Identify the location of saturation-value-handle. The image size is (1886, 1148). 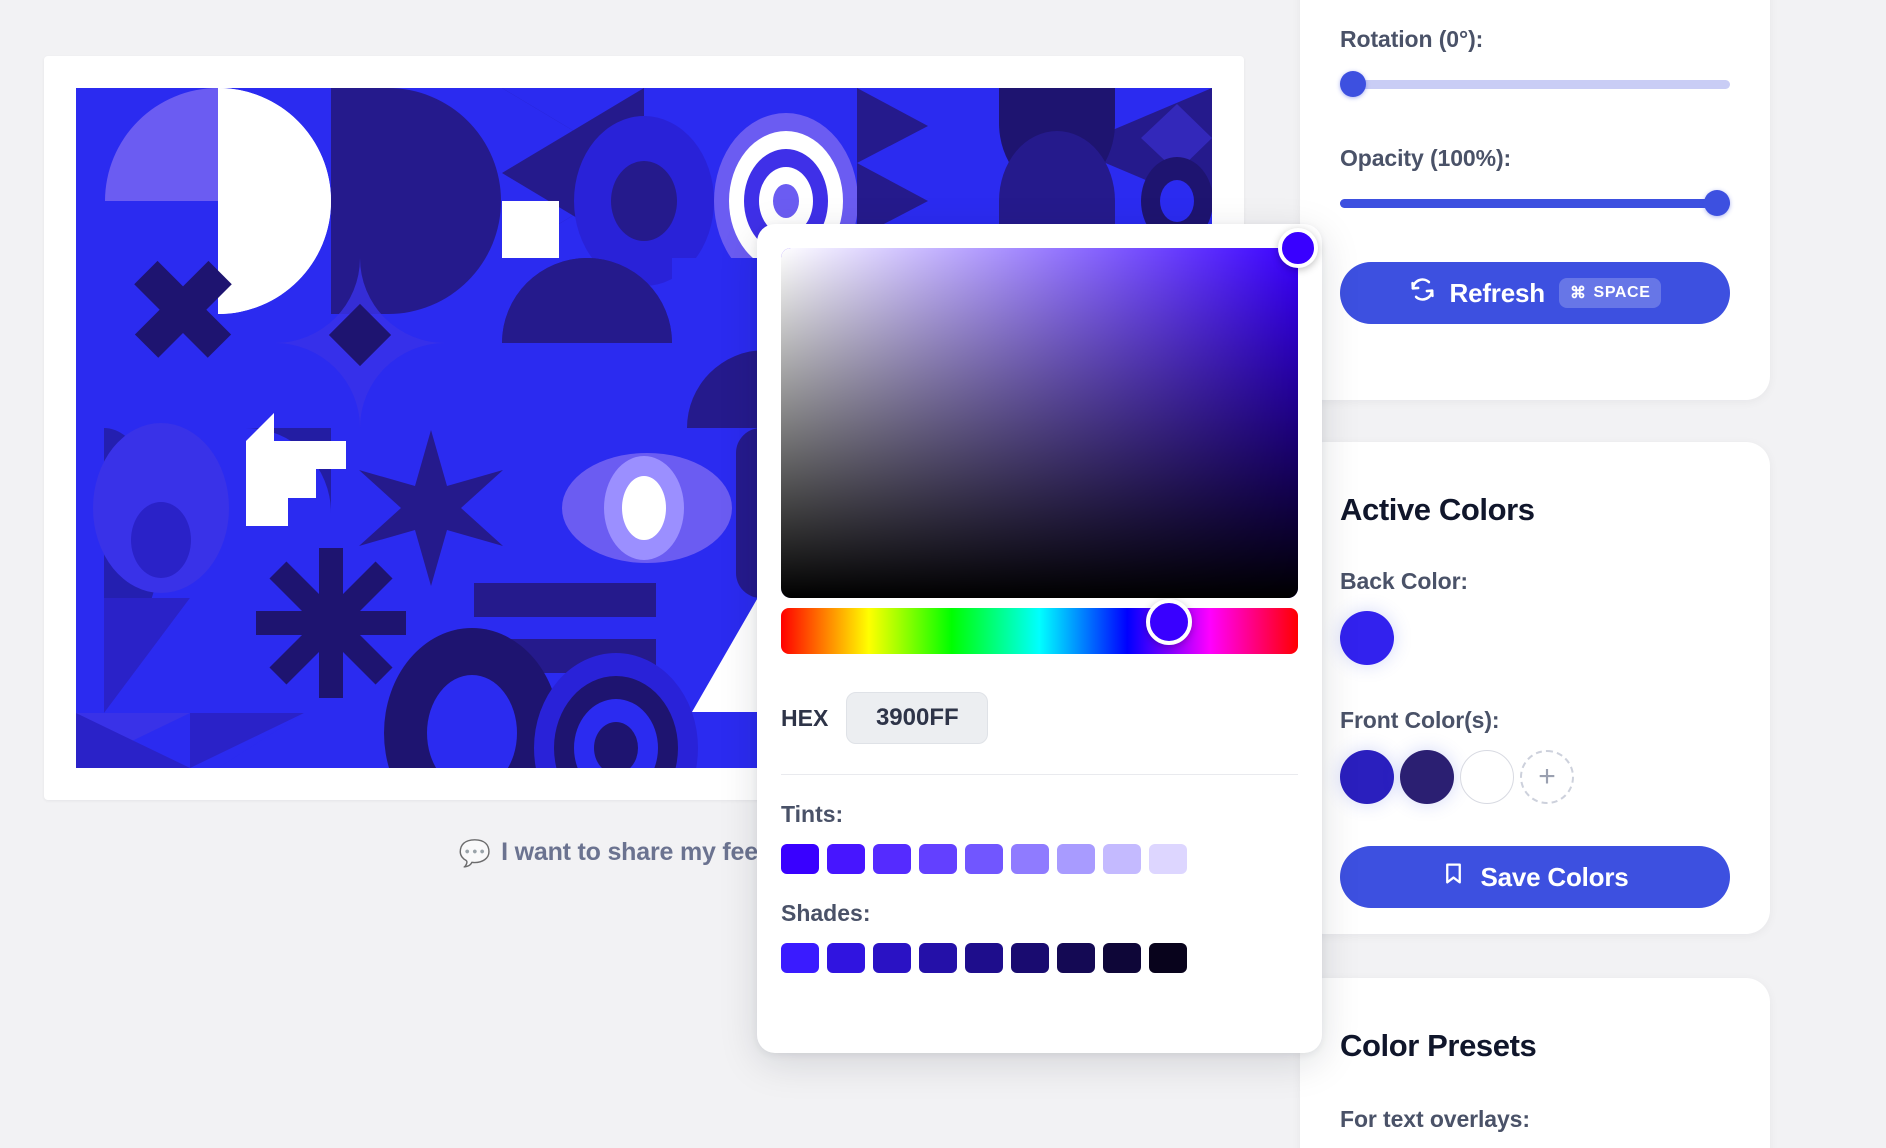
(1298, 248).